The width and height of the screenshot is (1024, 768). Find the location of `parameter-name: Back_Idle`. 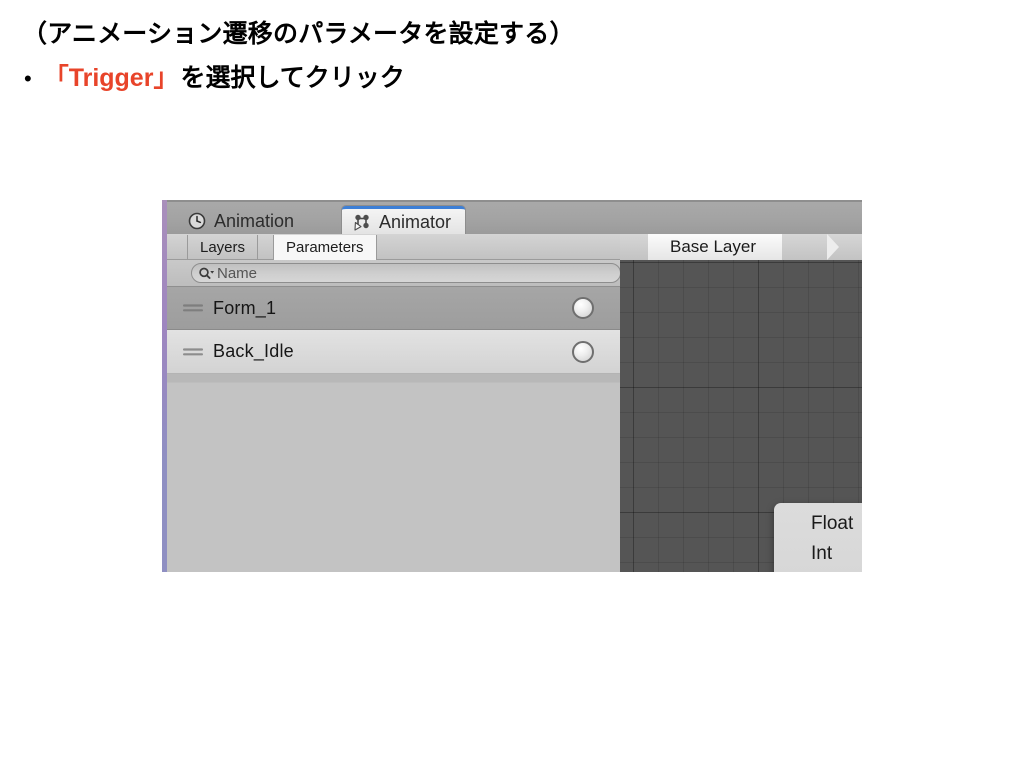

parameter-name: Back_Idle is located at coordinates (253, 351).